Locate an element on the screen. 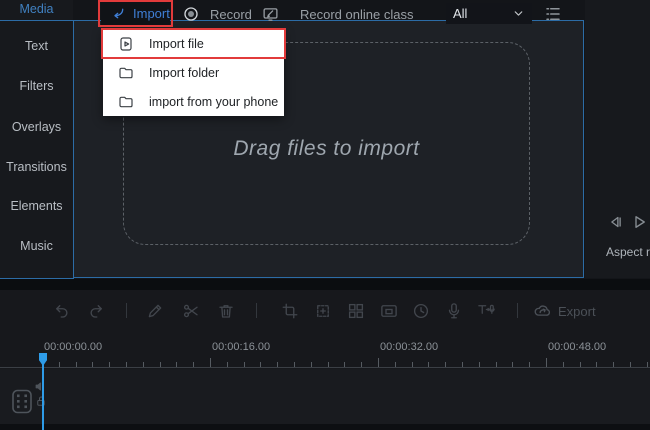 The width and height of the screenshot is (650, 430). record-button: Record is located at coordinates (217, 14).